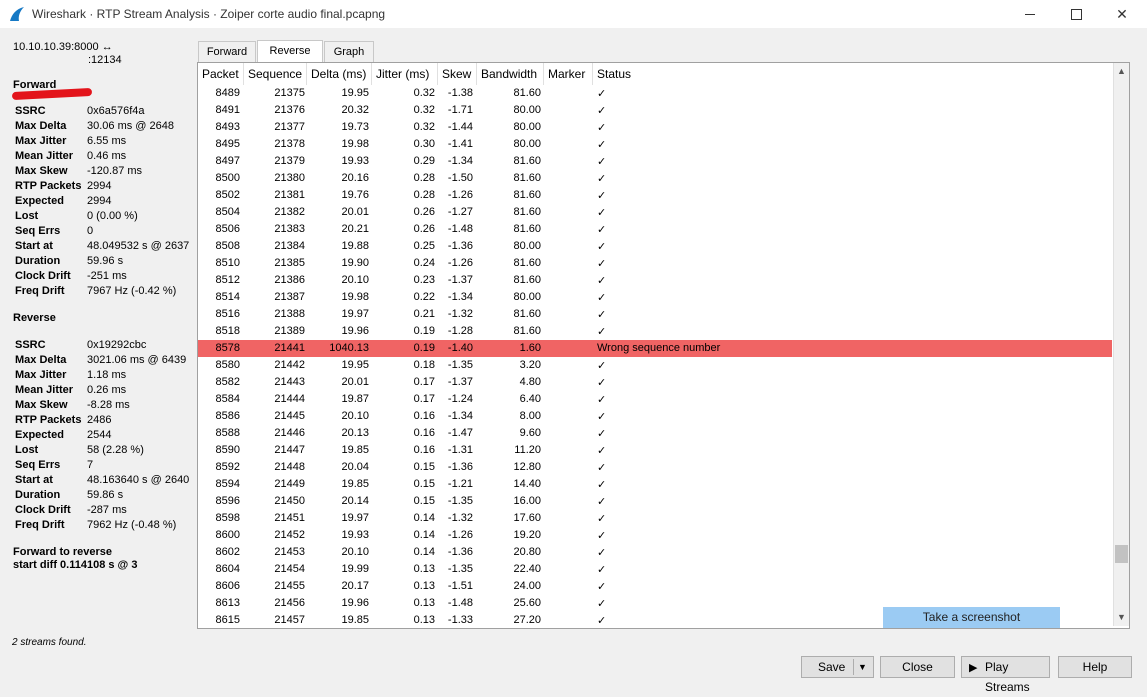  I want to click on table-row: 8512 21386 20.10 0.23 -1.37 81.60 ✓, so click(655, 280).